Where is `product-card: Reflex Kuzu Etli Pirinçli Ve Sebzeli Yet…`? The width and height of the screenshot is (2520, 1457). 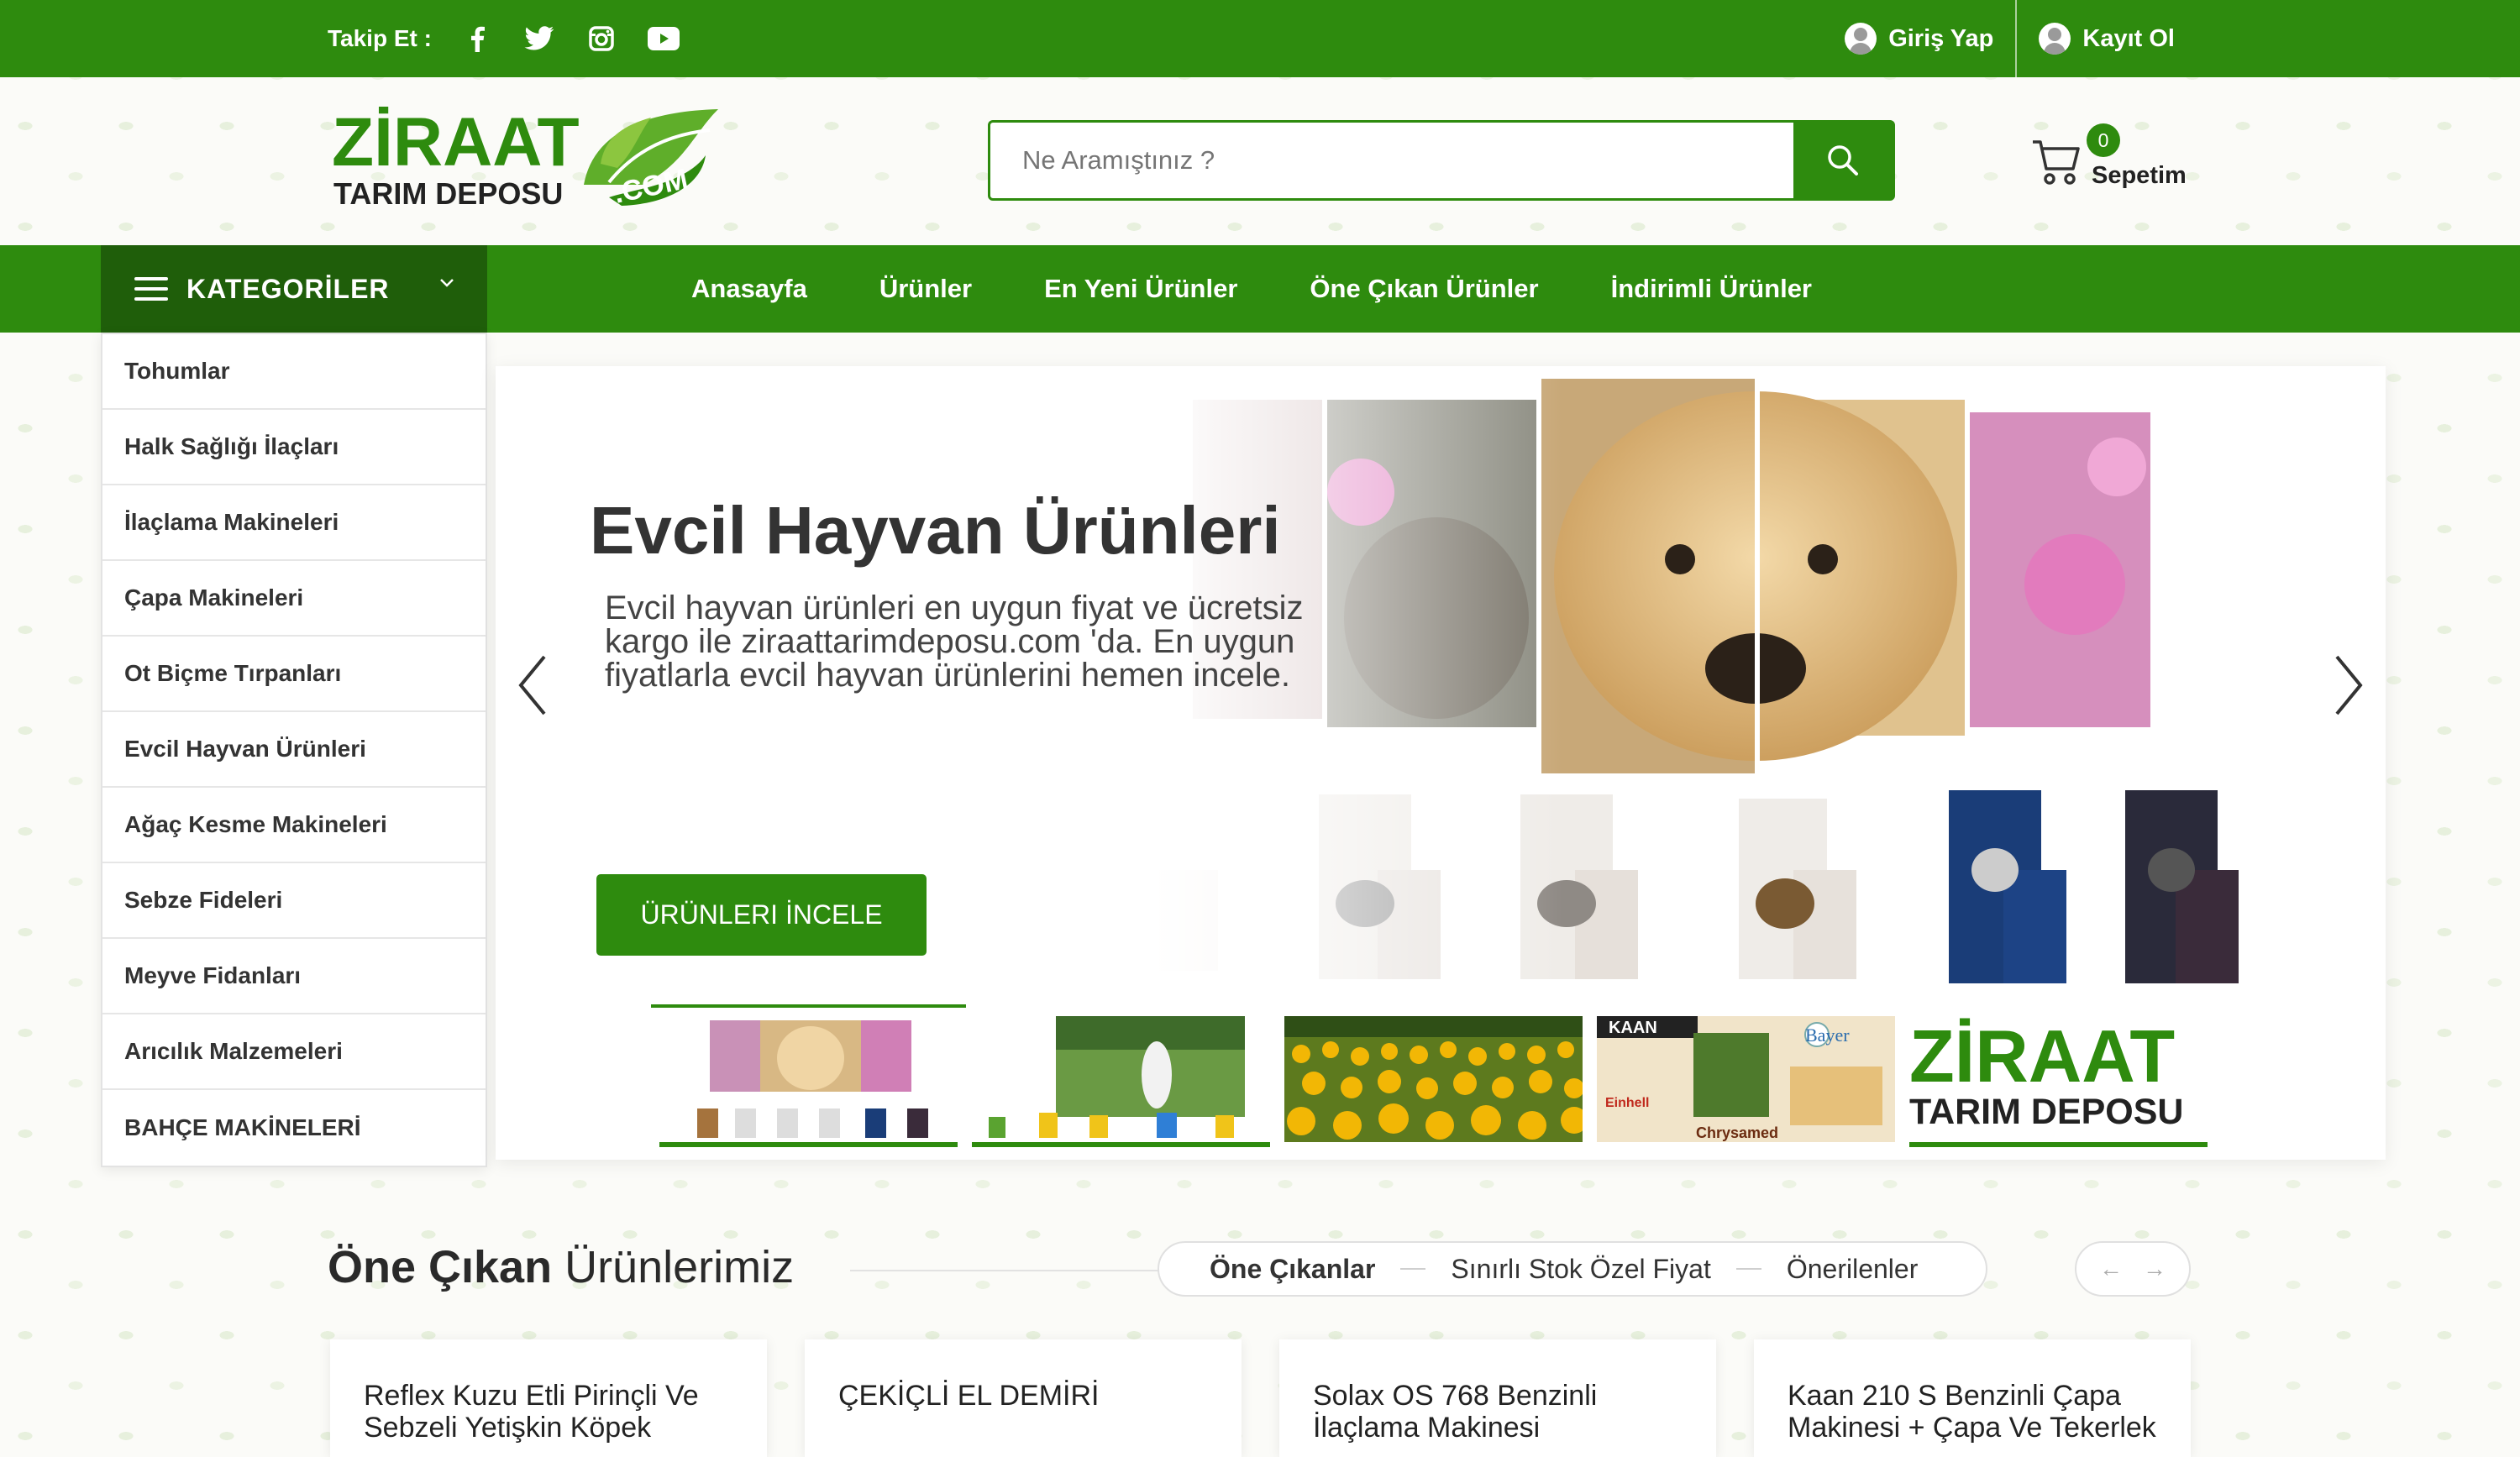 product-card: Reflex Kuzu Etli Pirinçli Ve Sebzeli Yet… is located at coordinates (548, 1398).